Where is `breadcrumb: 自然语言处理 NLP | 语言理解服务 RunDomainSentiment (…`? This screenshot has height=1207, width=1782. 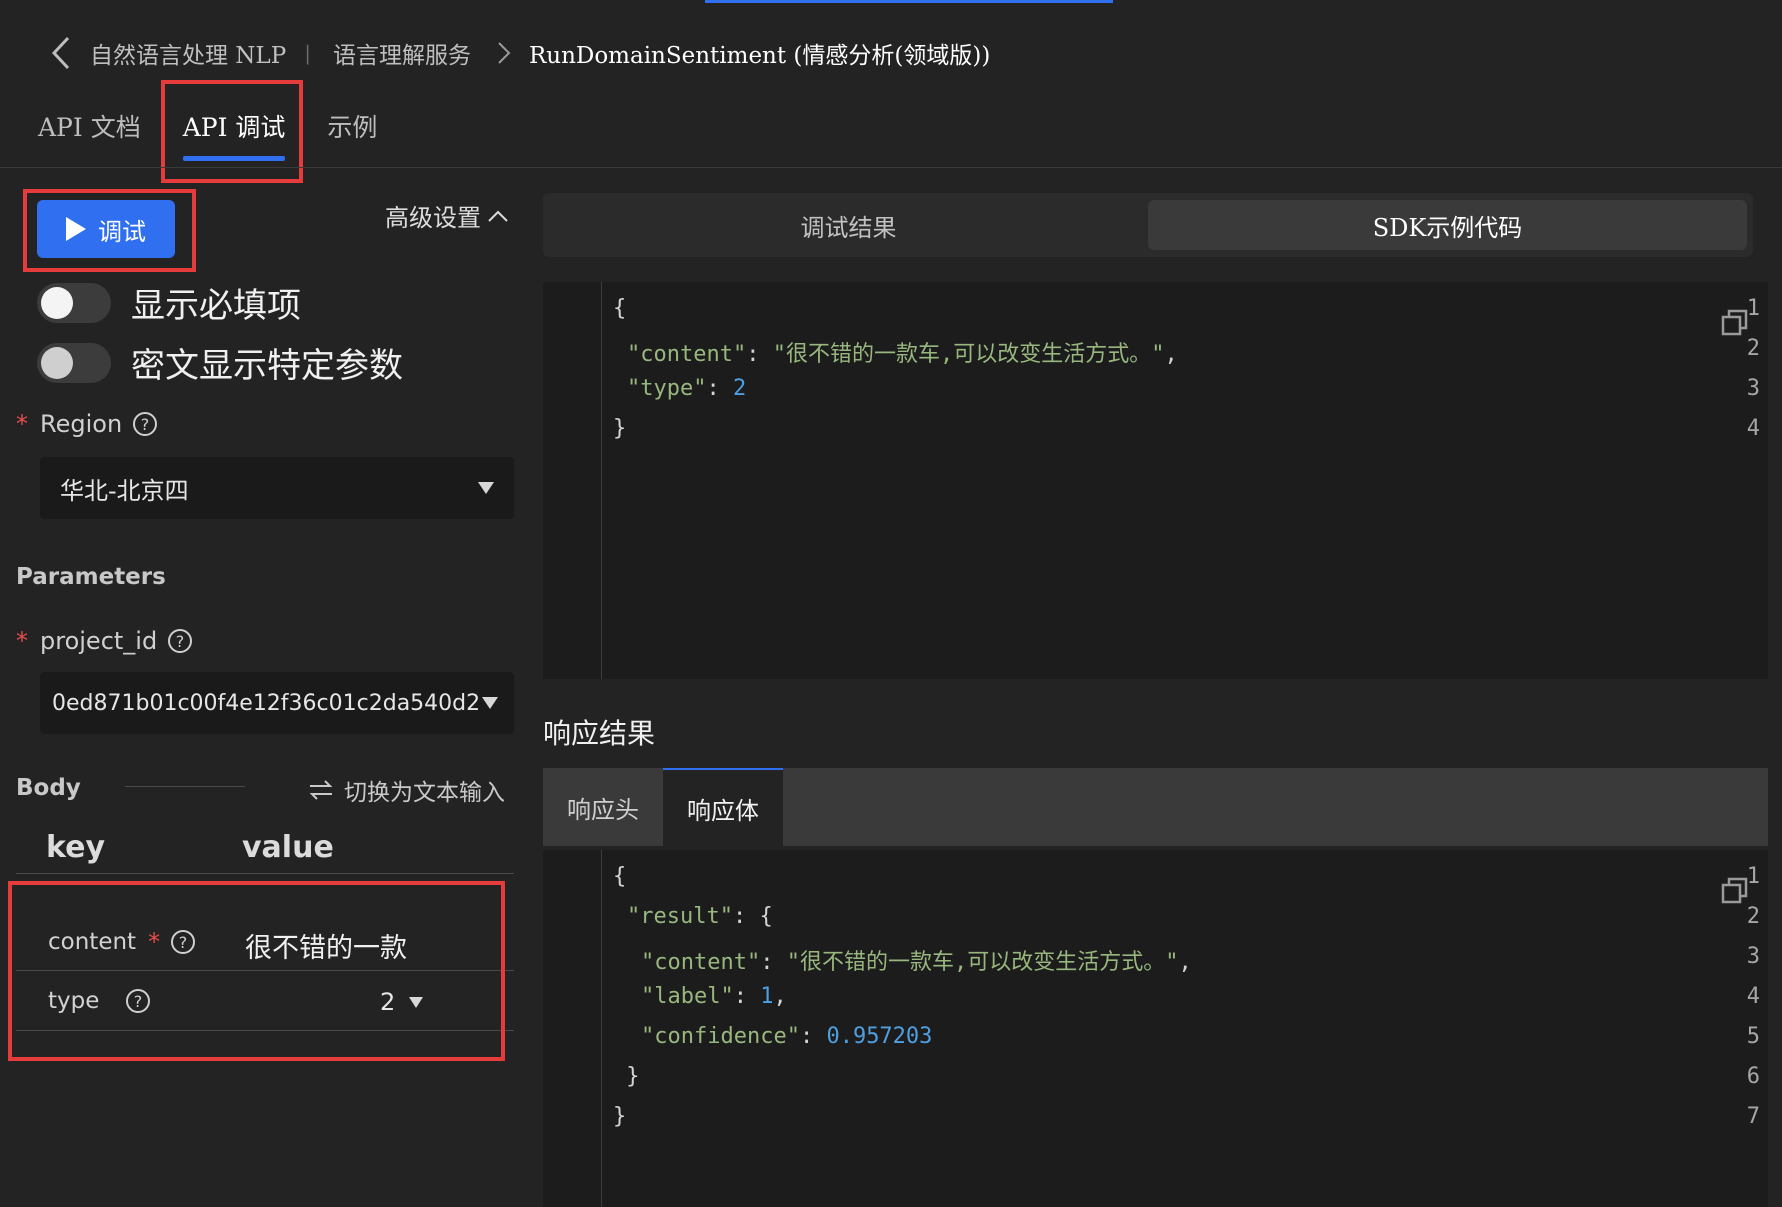 breadcrumb: 自然语言处理 NLP | 语言理解服务 RunDomainSentiment (… is located at coordinates (518, 53).